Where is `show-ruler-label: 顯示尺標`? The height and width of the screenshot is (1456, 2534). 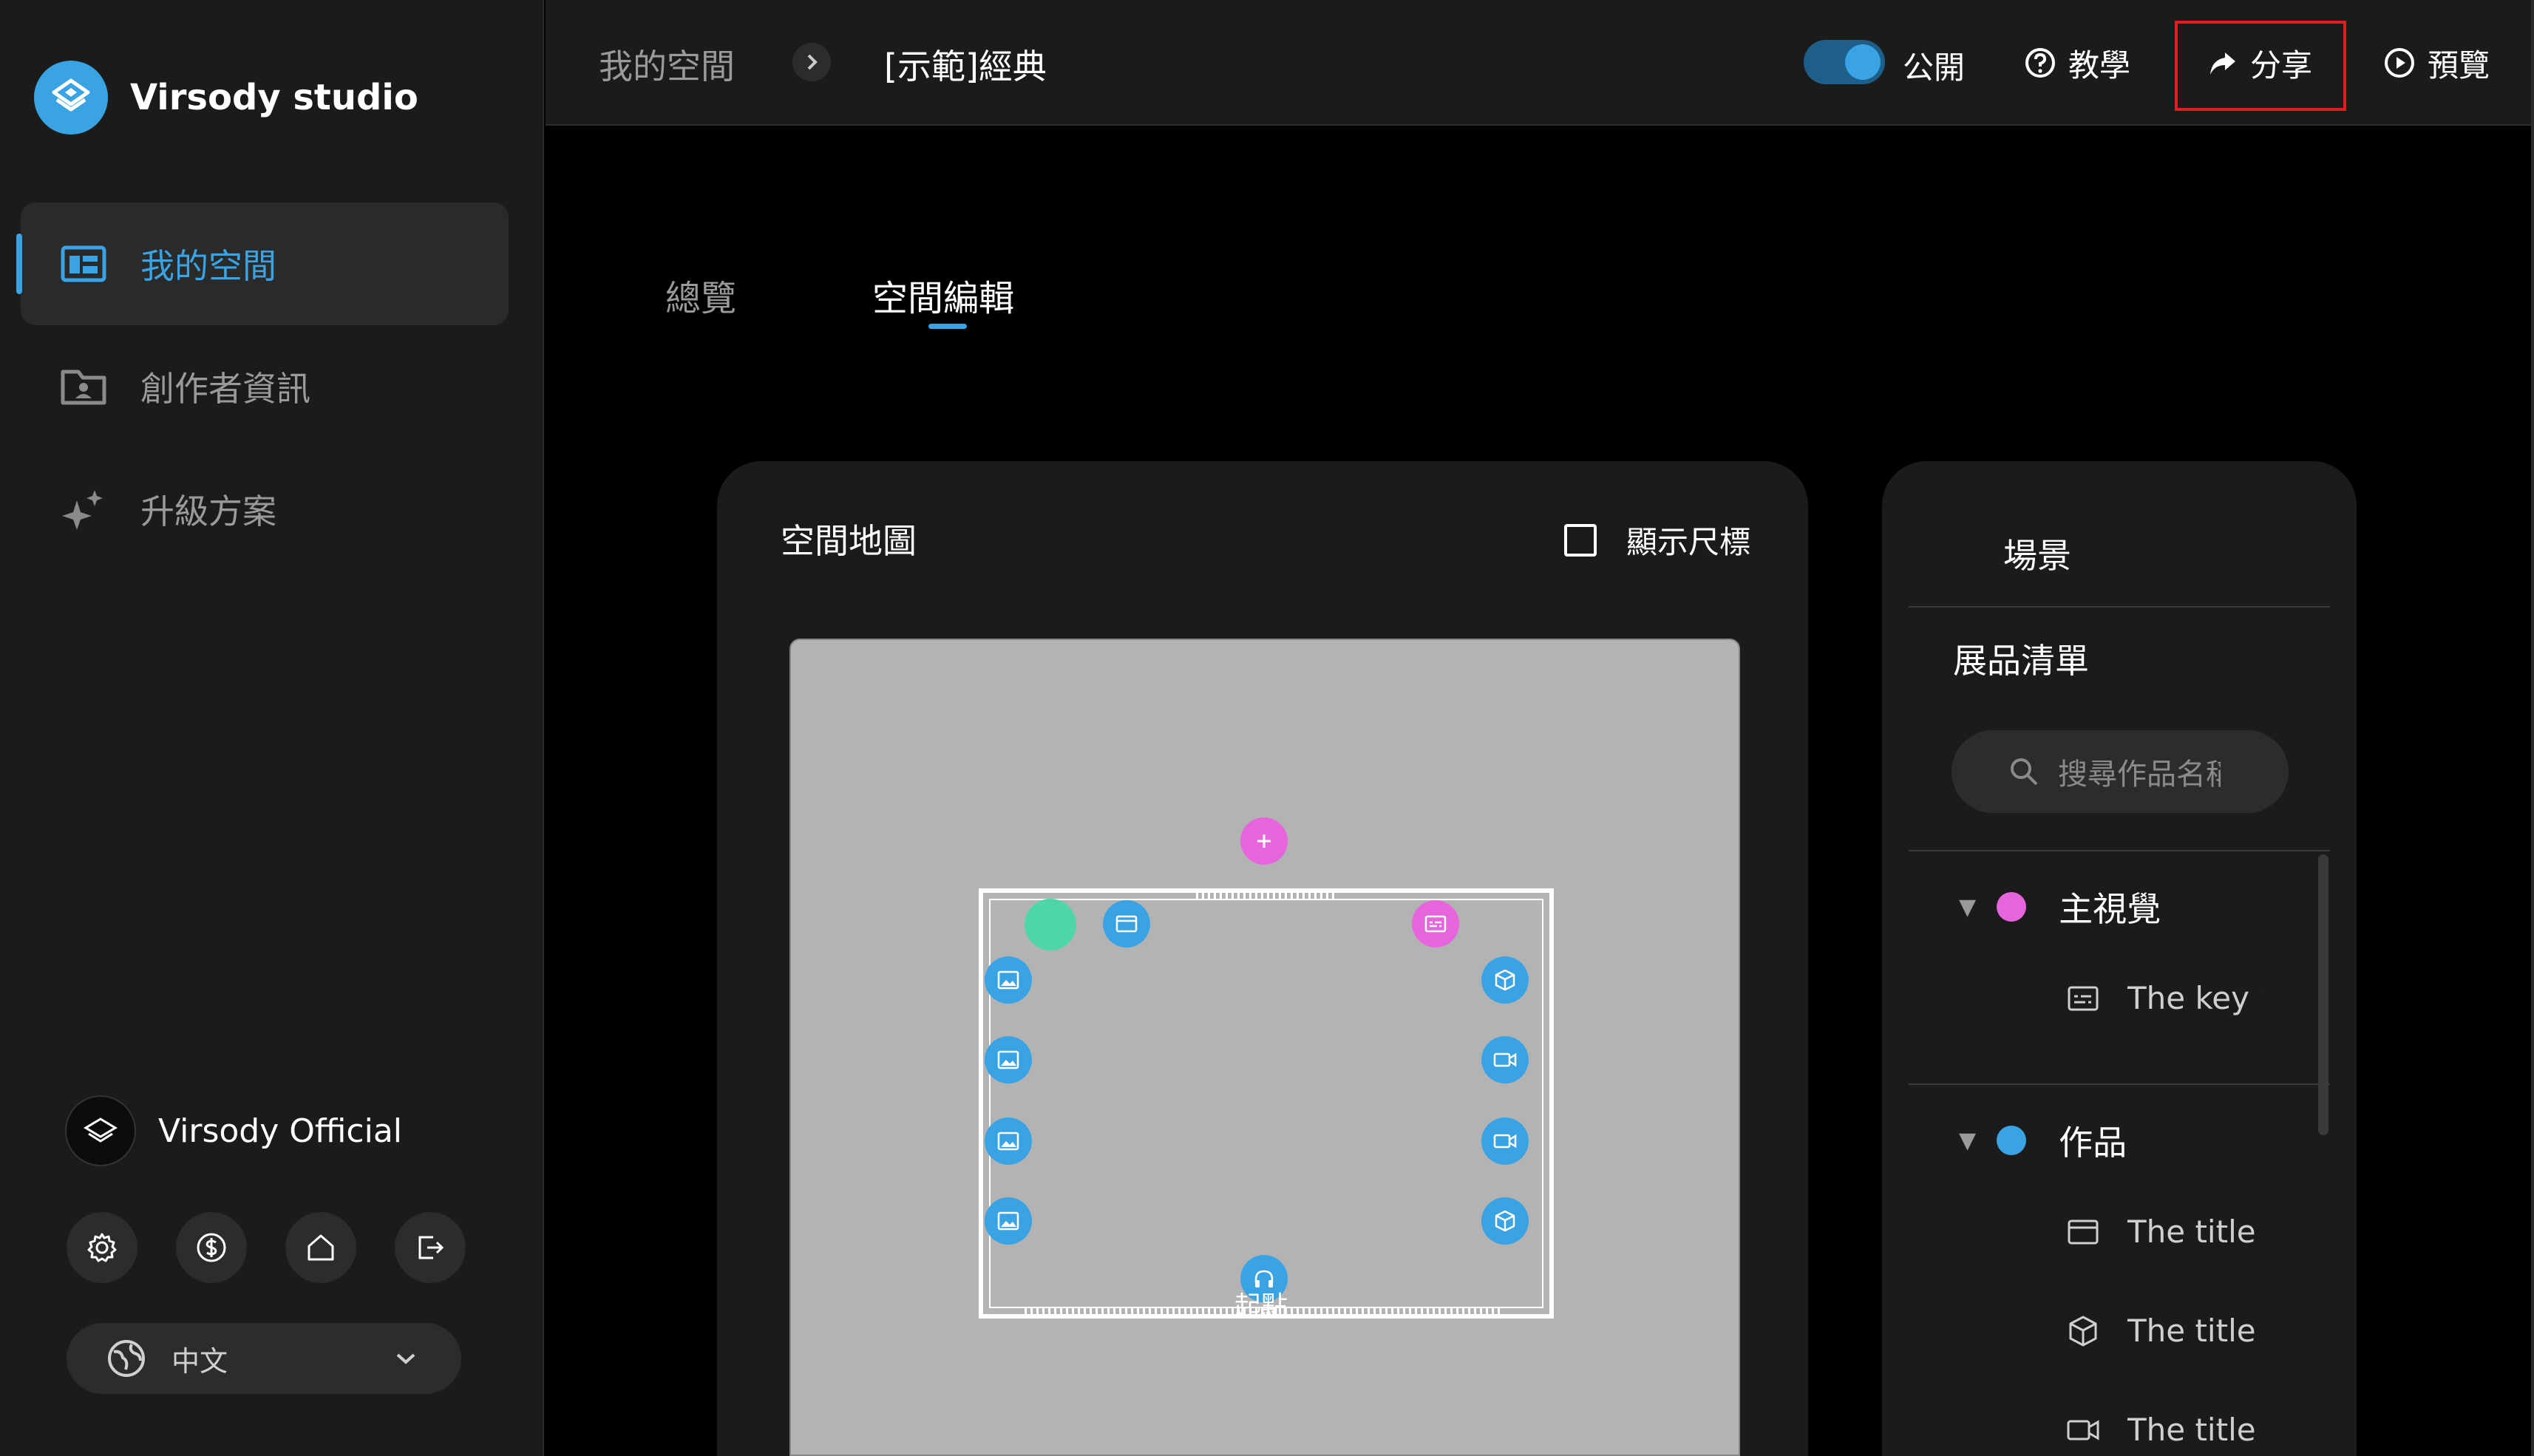 show-ruler-label: 顯示尺標 is located at coordinates (1688, 542).